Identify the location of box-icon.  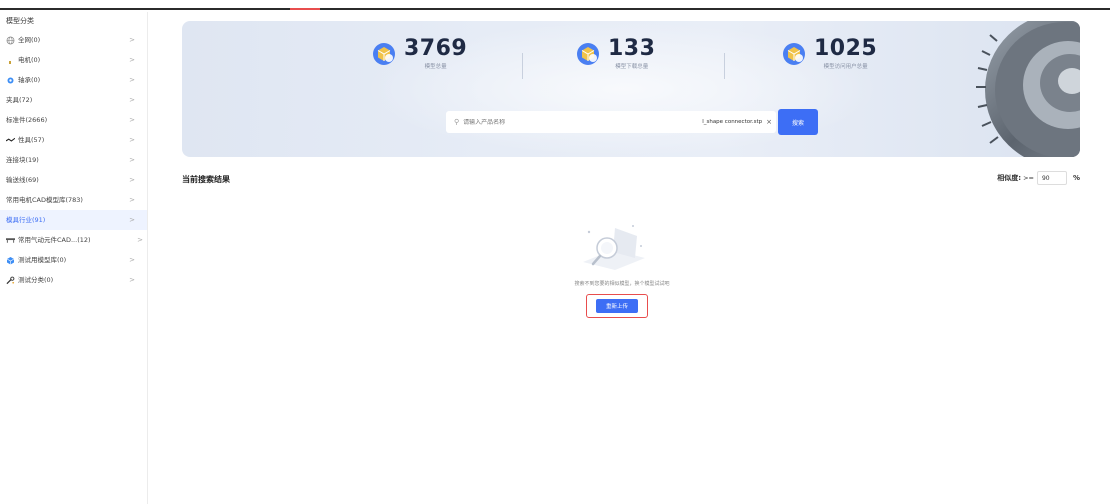
(10, 260).